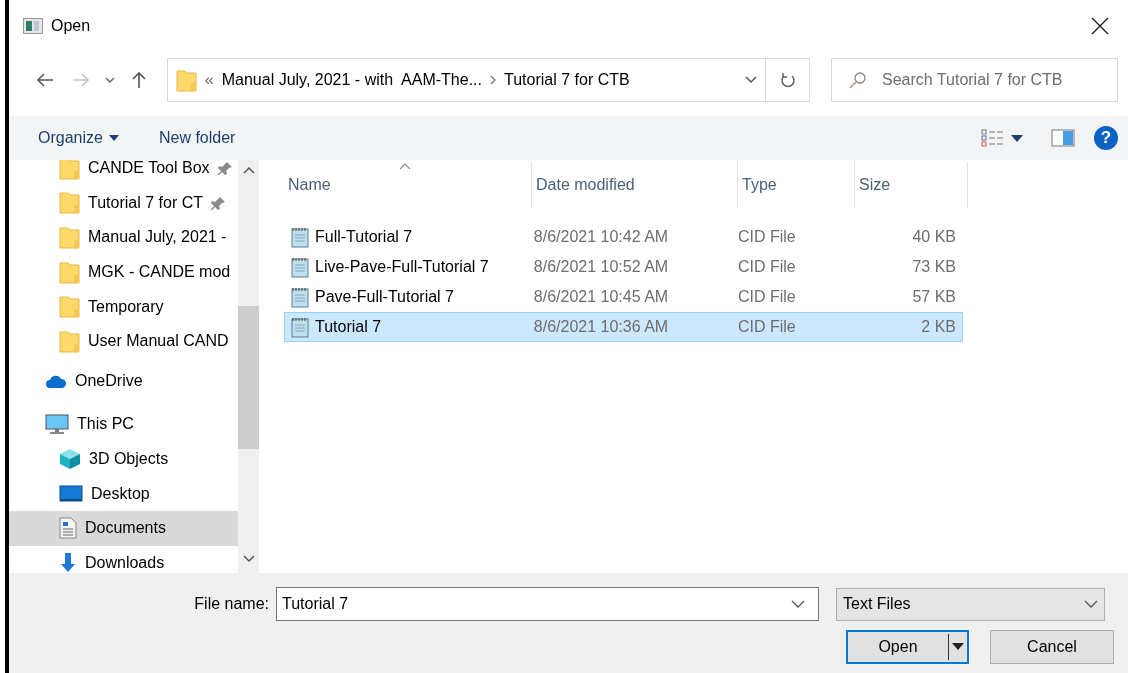 Image resolution: width=1128 pixels, height=673 pixels. I want to click on nav-item: Temporary, so click(123, 306).